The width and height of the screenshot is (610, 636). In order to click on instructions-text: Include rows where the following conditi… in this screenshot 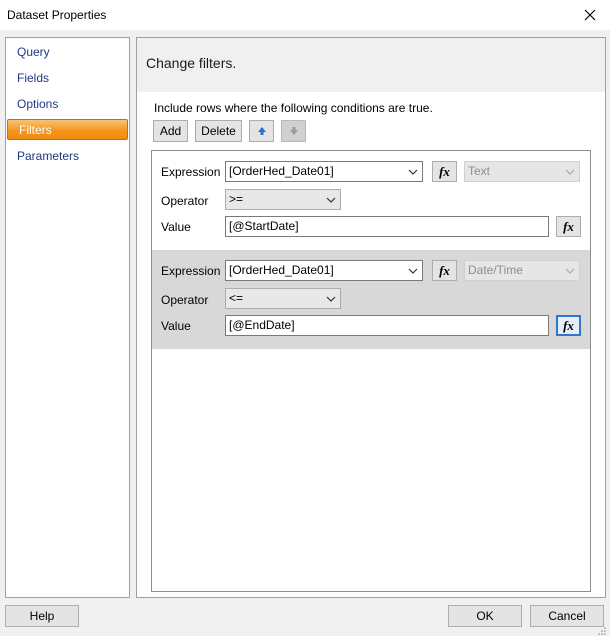, I will do `click(293, 108)`.